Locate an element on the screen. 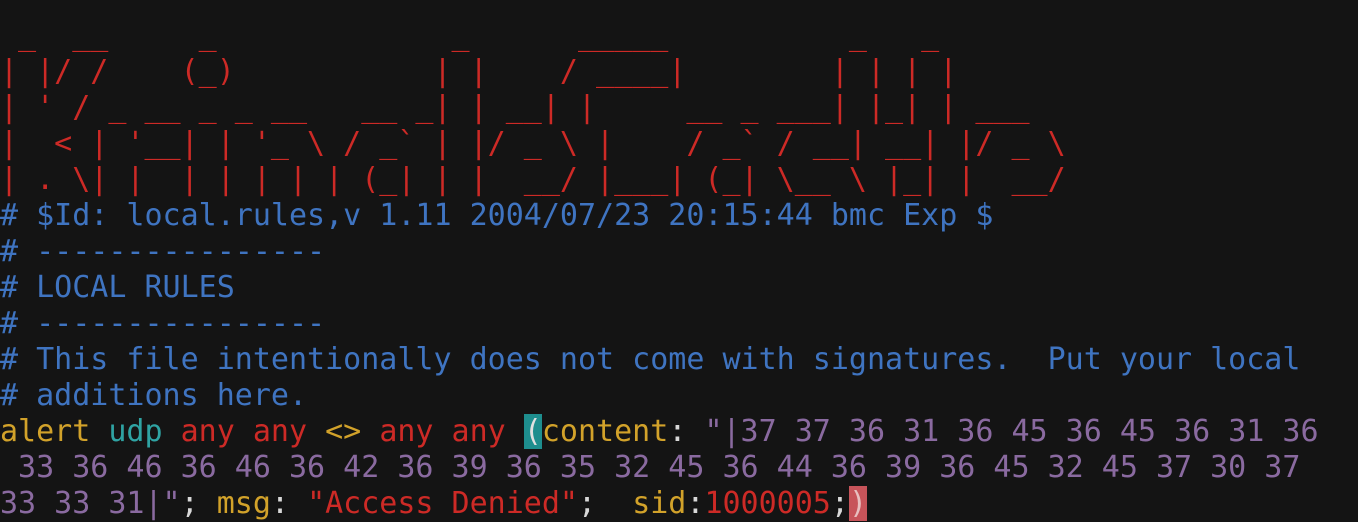 Image resolution: width=1358 pixels, height=522 pixels. rule-destination: any any is located at coordinates (442, 431).